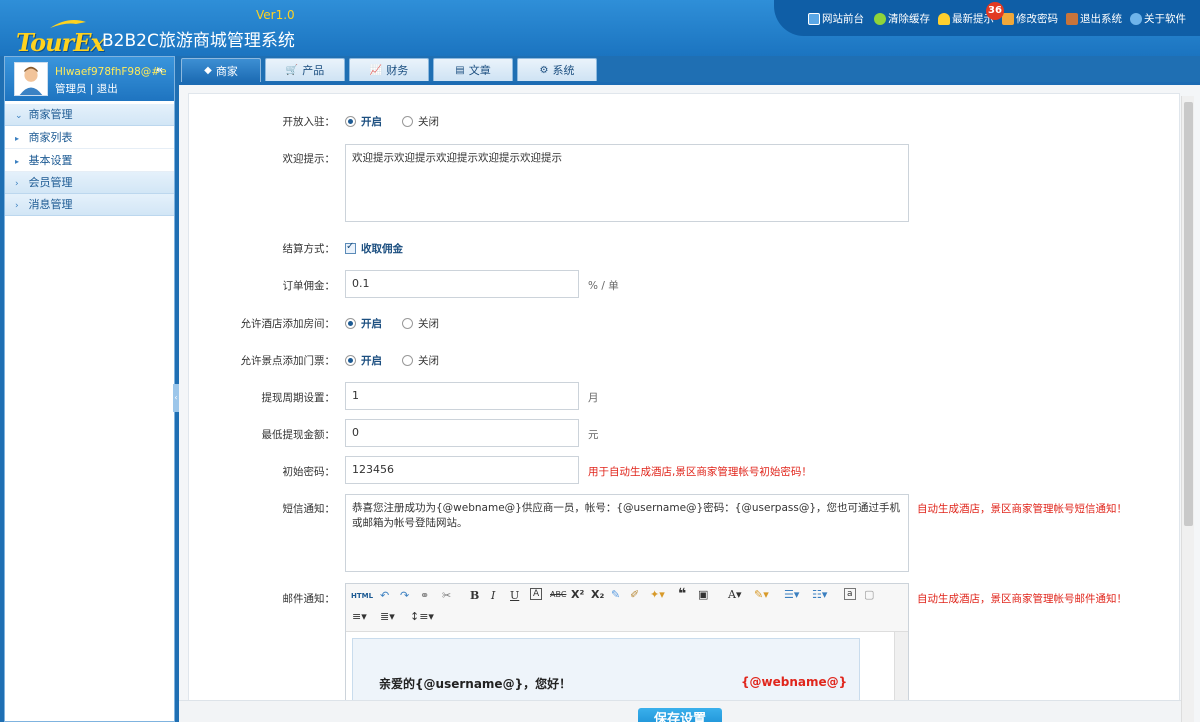 The image size is (1200, 722). I want to click on scenic-ticket-on-radio: 开启, so click(363, 360).